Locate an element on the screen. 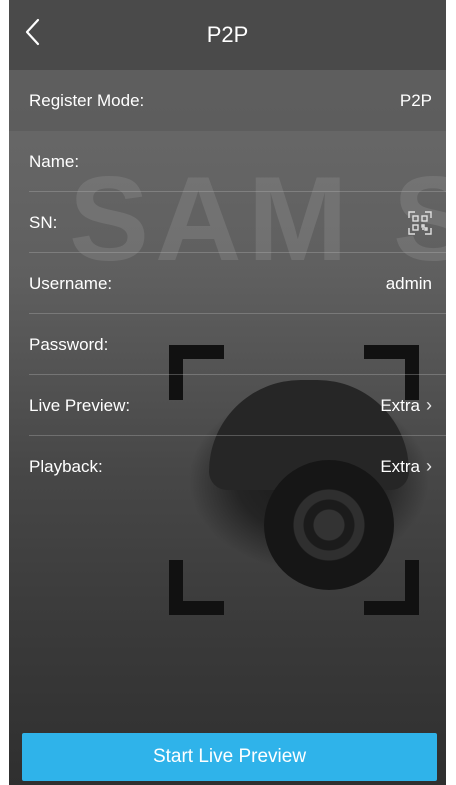  qr-scan-icon is located at coordinates (420, 222).